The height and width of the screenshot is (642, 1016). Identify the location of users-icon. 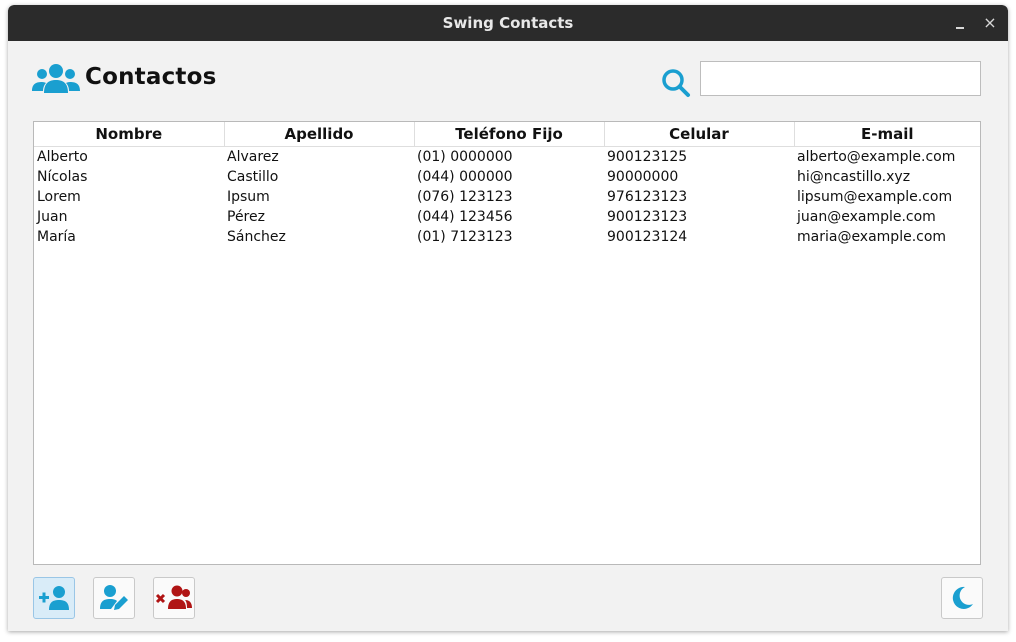
(56, 78).